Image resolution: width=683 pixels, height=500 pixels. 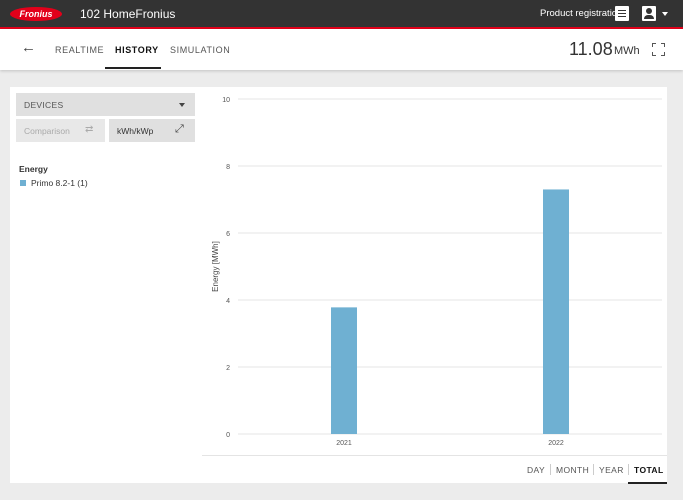 I want to click on y-tick-label: 6, so click(x=228, y=234).